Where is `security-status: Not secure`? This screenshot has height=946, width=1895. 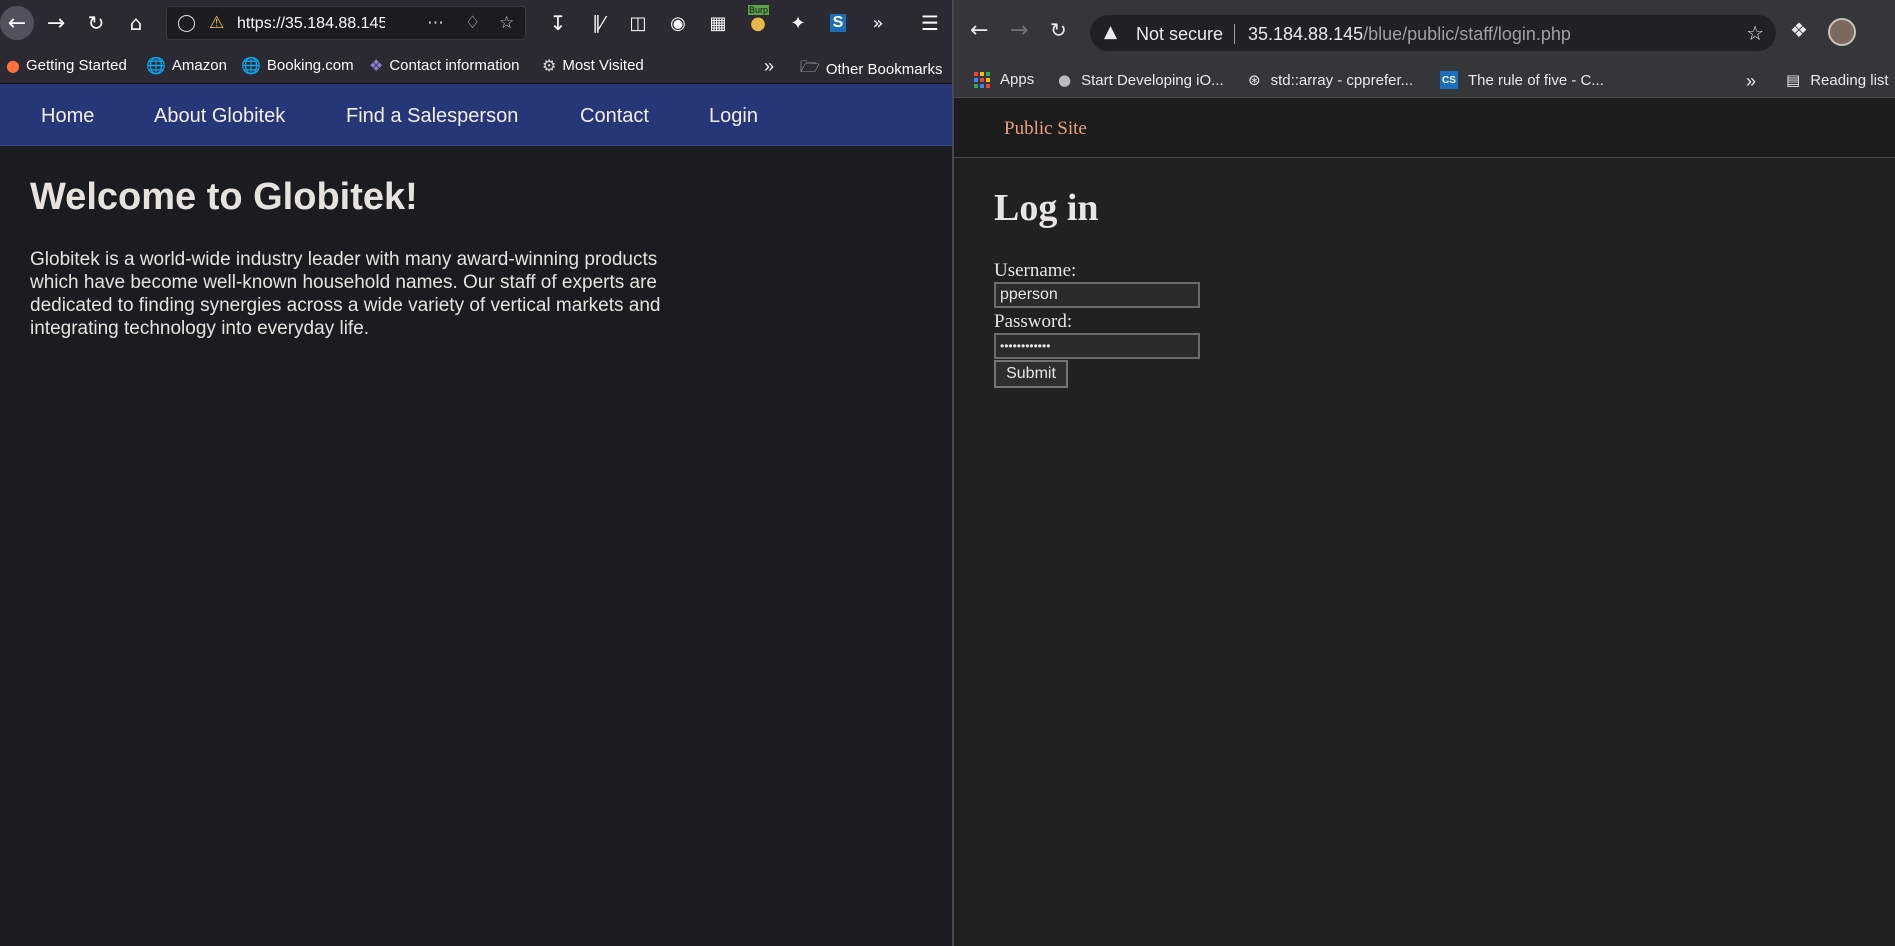 security-status: Not secure is located at coordinates (1179, 34).